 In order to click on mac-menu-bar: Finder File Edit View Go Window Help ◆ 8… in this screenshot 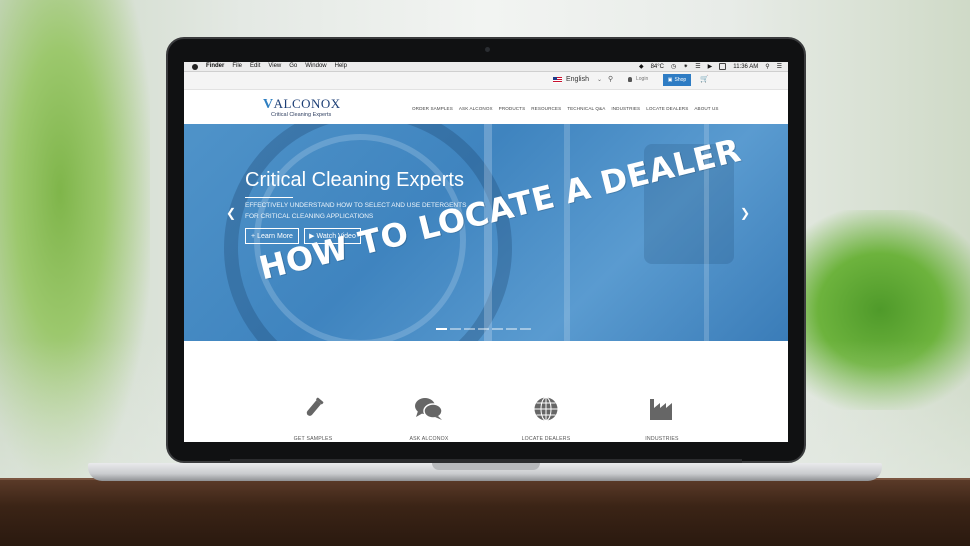, I will do `click(486, 67)`.